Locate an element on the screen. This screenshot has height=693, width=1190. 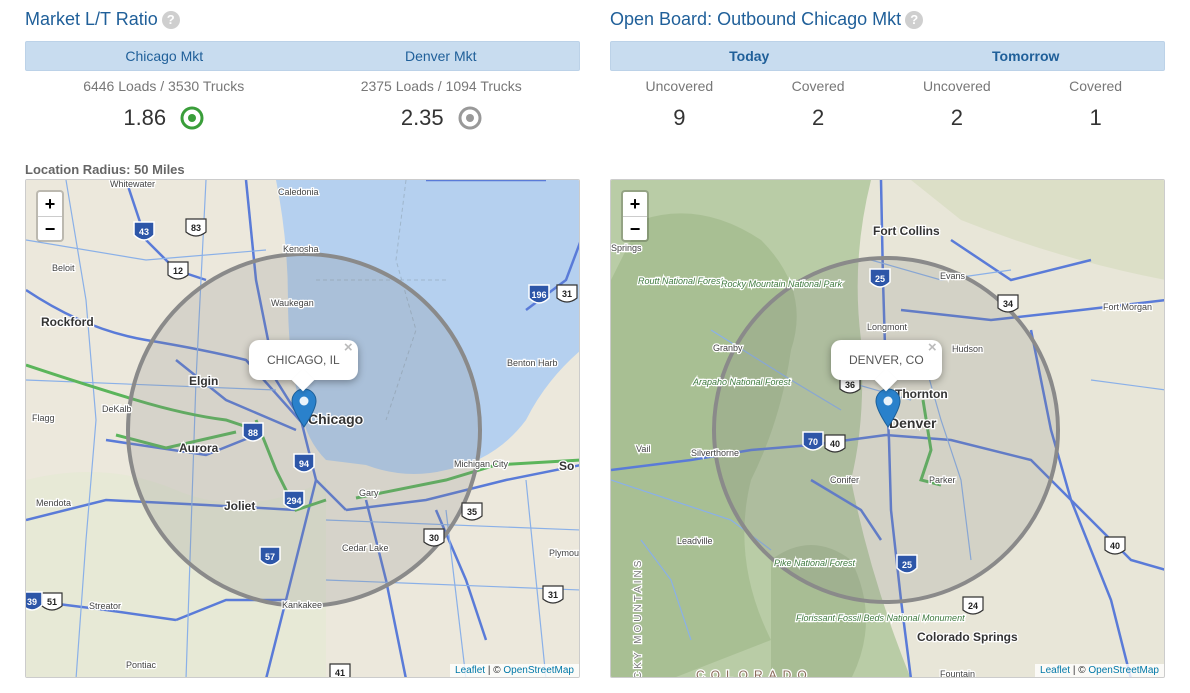
shield-number: 94 is located at coordinates (304, 464).